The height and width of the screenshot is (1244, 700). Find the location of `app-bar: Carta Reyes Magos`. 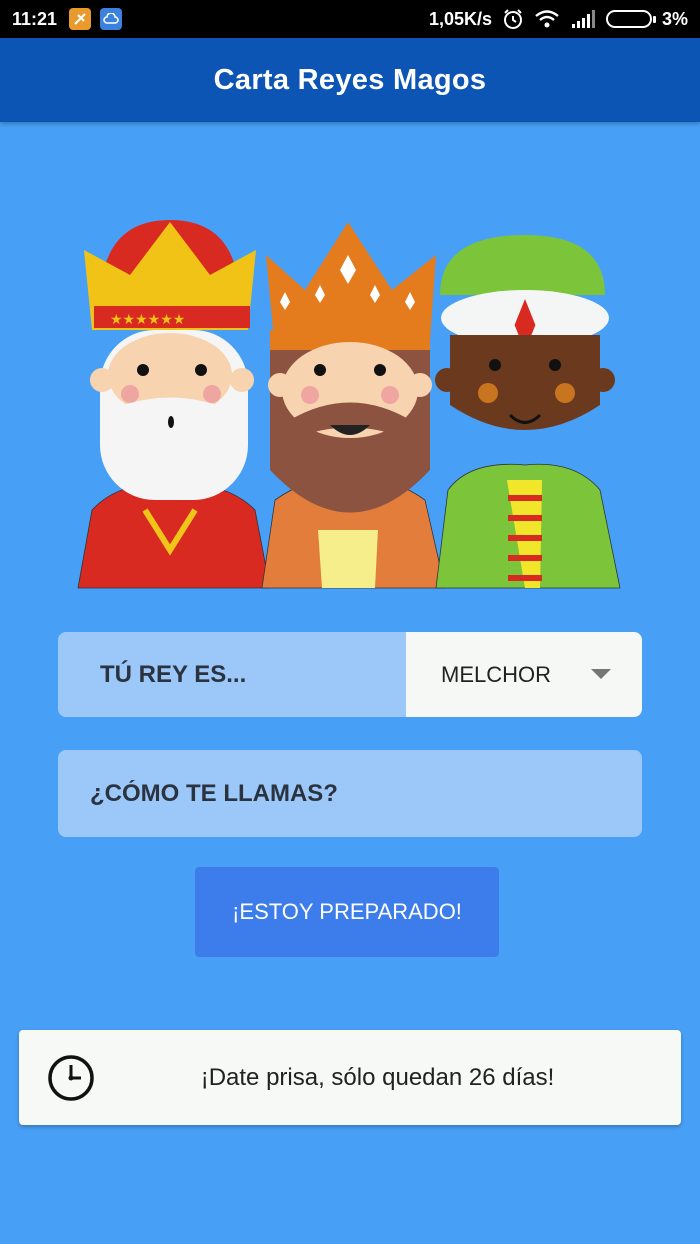

app-bar: Carta Reyes Magos is located at coordinates (350, 80).